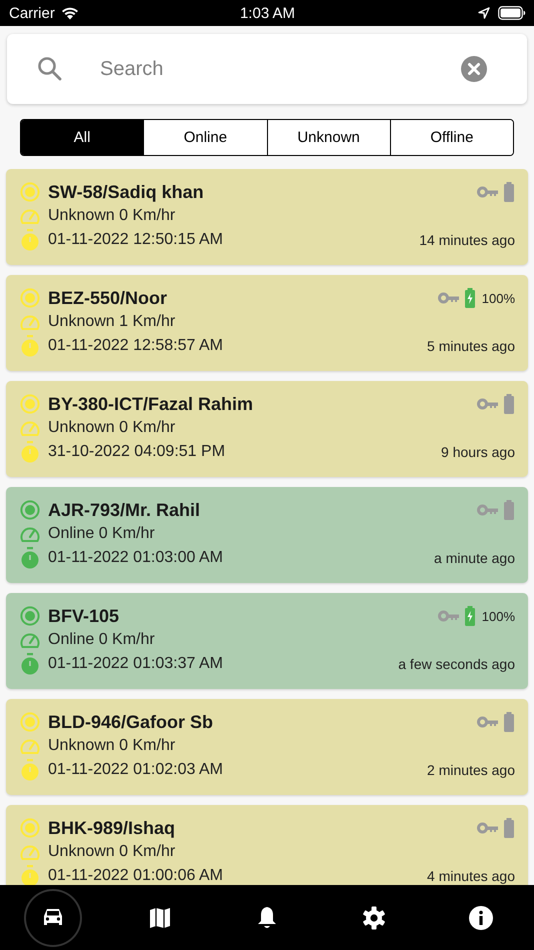 This screenshot has height=950, width=534. What do you see at coordinates (135, 770) in the screenshot?
I see `last-update-time: 01-11-2022 01:02:03 AM` at bounding box center [135, 770].